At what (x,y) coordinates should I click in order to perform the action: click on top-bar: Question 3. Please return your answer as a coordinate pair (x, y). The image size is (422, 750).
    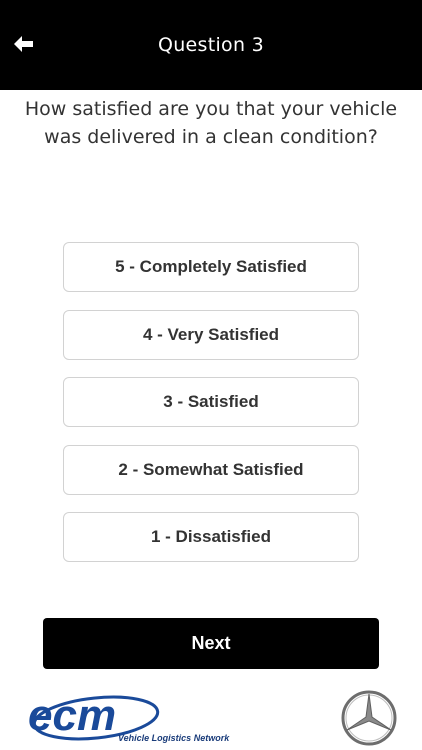
    Looking at the image, I should click on (211, 45).